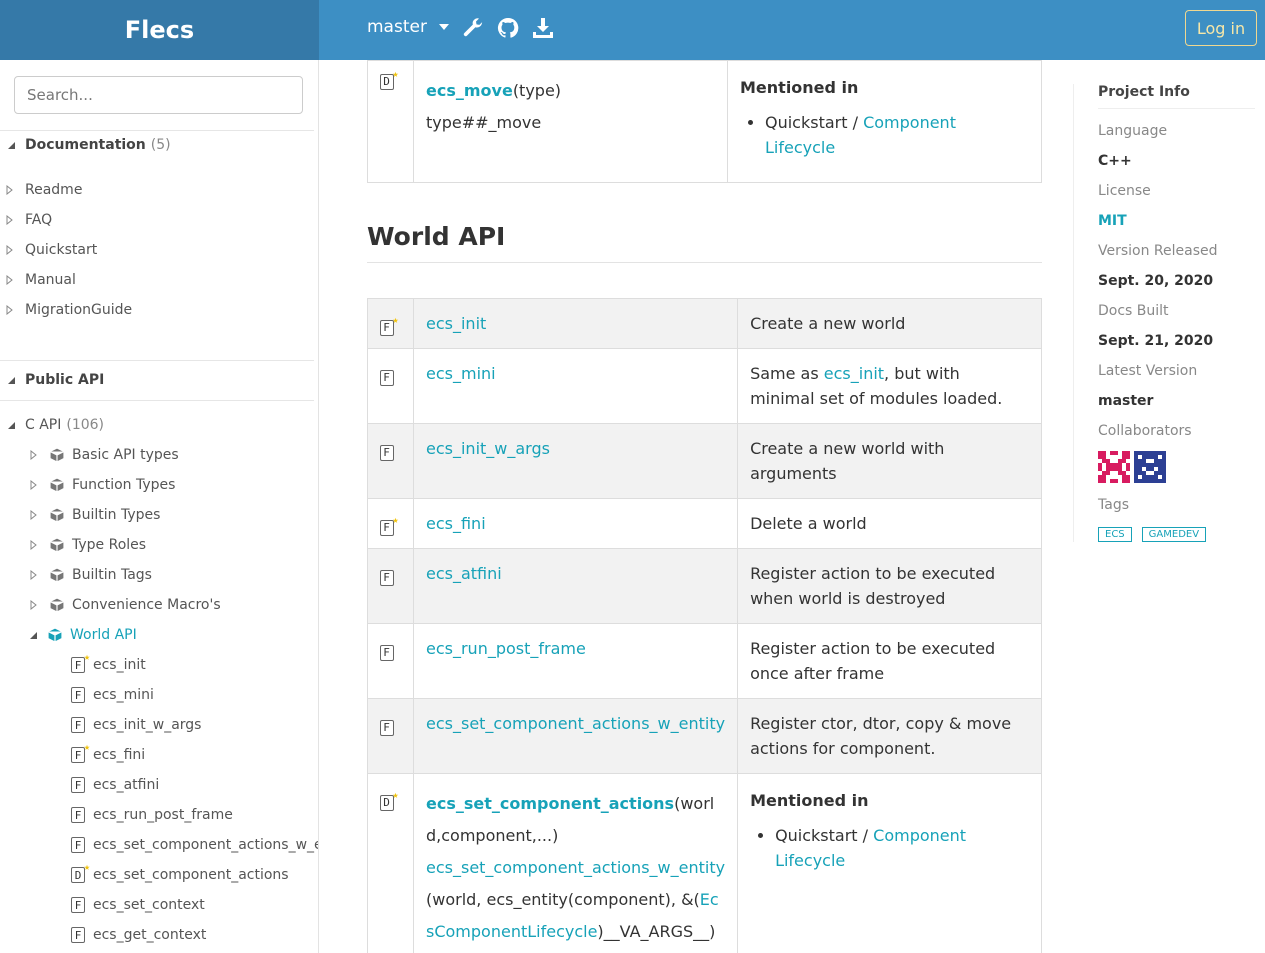 The width and height of the screenshot is (1265, 953). I want to click on tree-c-api: C API (106), so click(56, 425).